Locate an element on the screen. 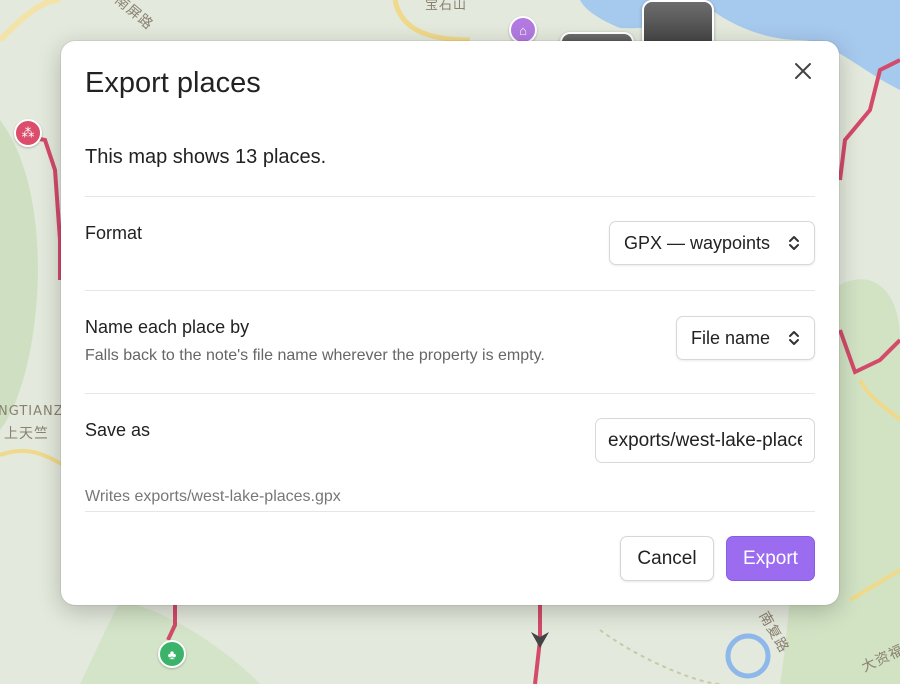 This screenshot has height=684, width=900. save-as-label: Save as is located at coordinates (118, 430).